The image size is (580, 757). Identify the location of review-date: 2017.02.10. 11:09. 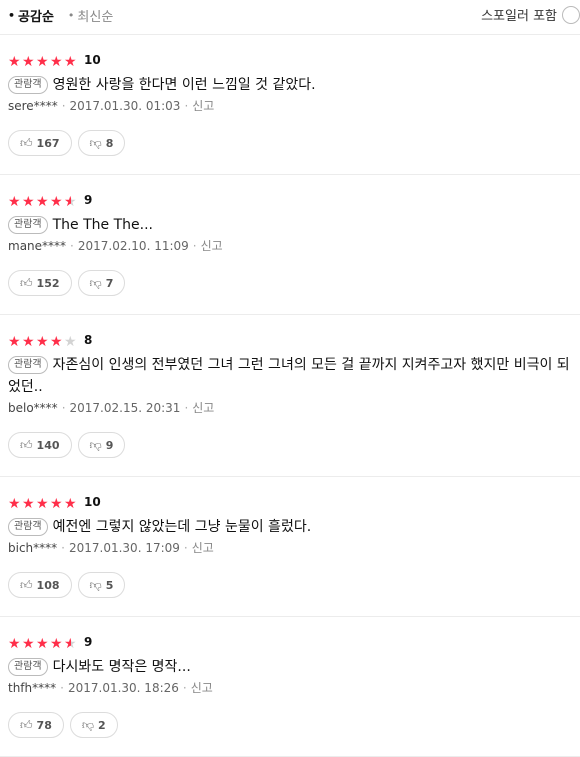
(133, 246).